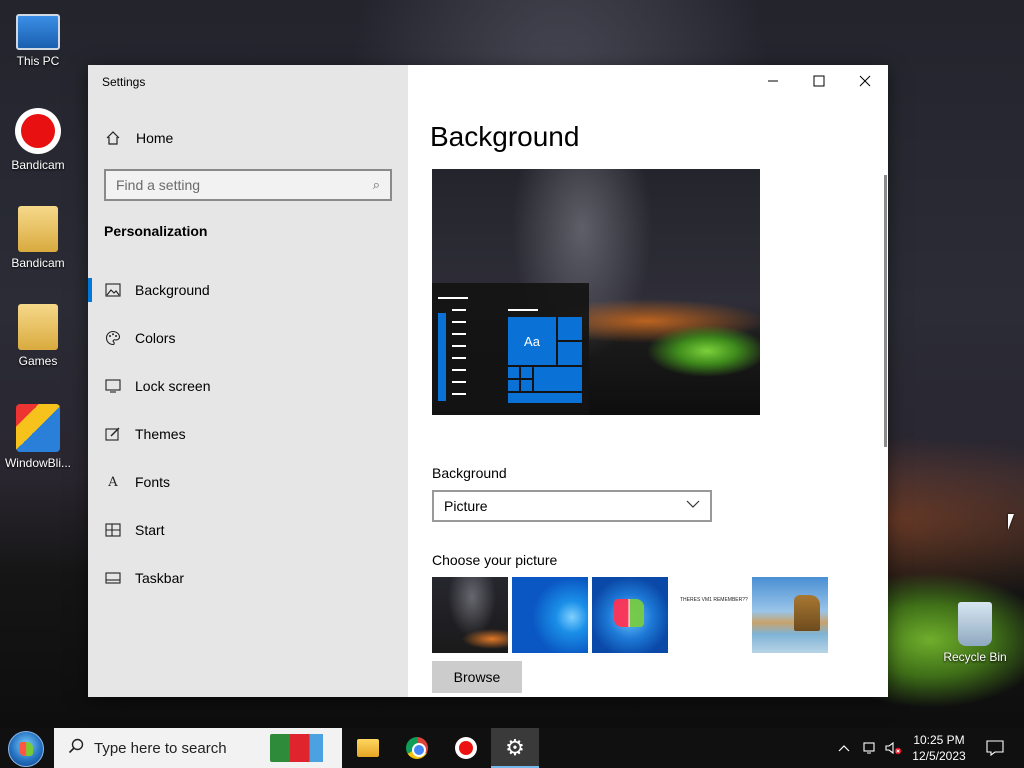 The height and width of the screenshot is (768, 1024). I want to click on preview-tile: Aa, so click(532, 341).